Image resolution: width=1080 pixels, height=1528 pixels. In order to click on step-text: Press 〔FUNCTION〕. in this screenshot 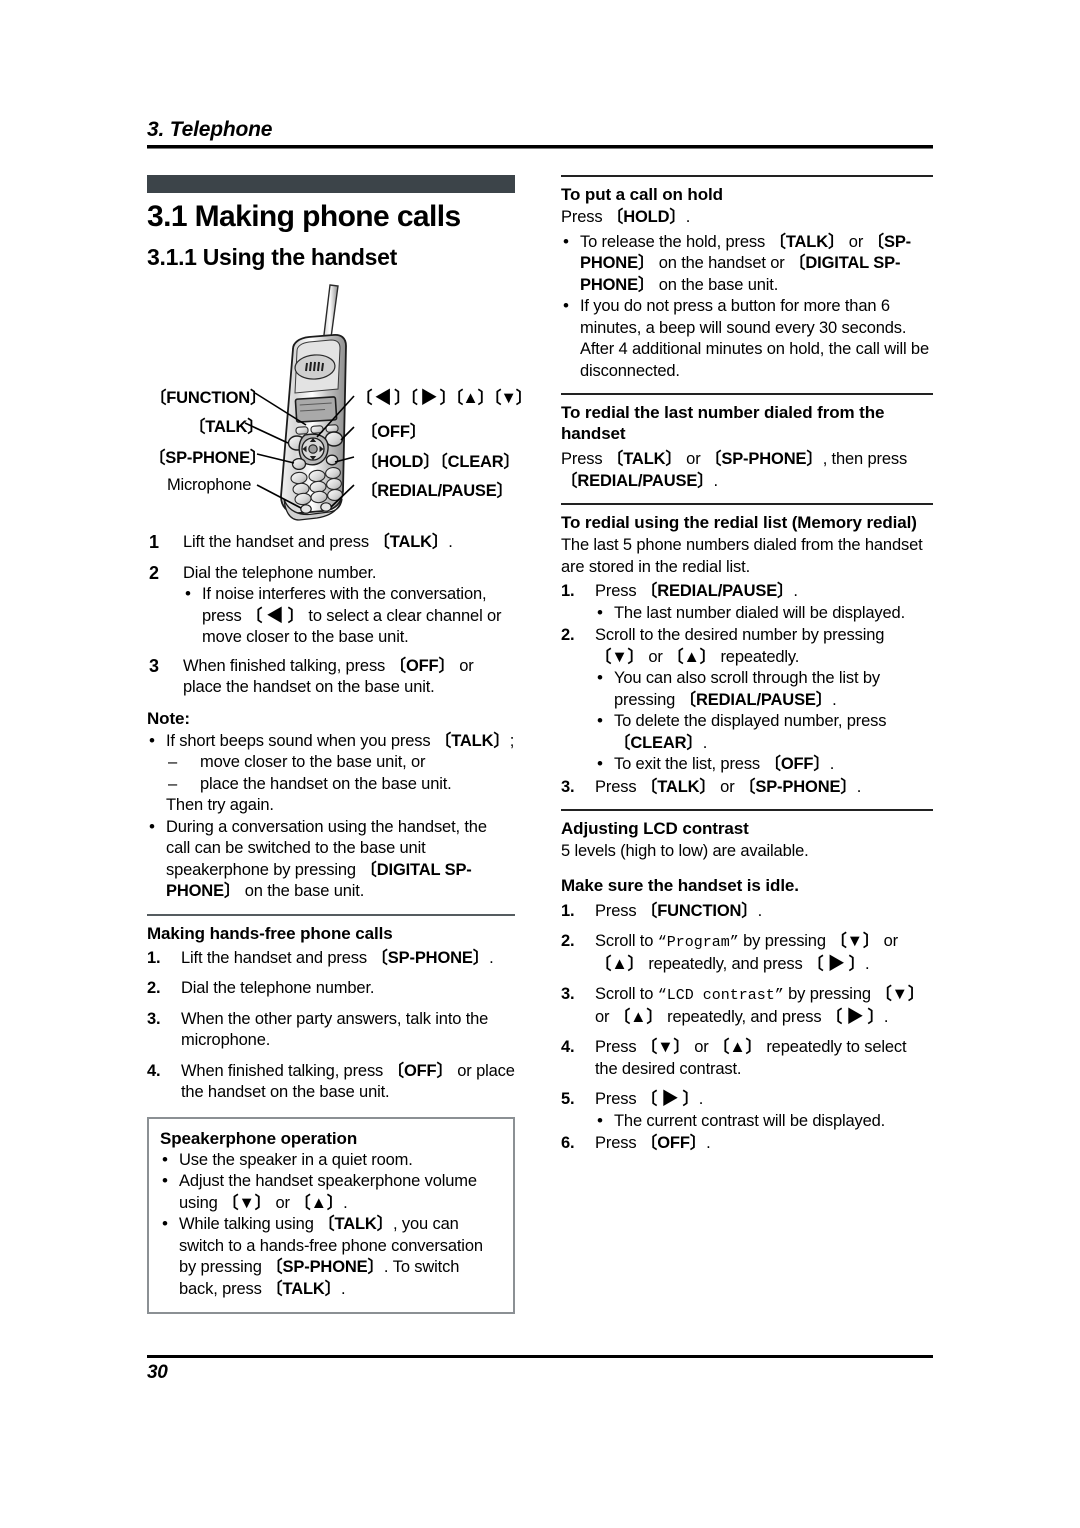, I will do `click(679, 910)`.